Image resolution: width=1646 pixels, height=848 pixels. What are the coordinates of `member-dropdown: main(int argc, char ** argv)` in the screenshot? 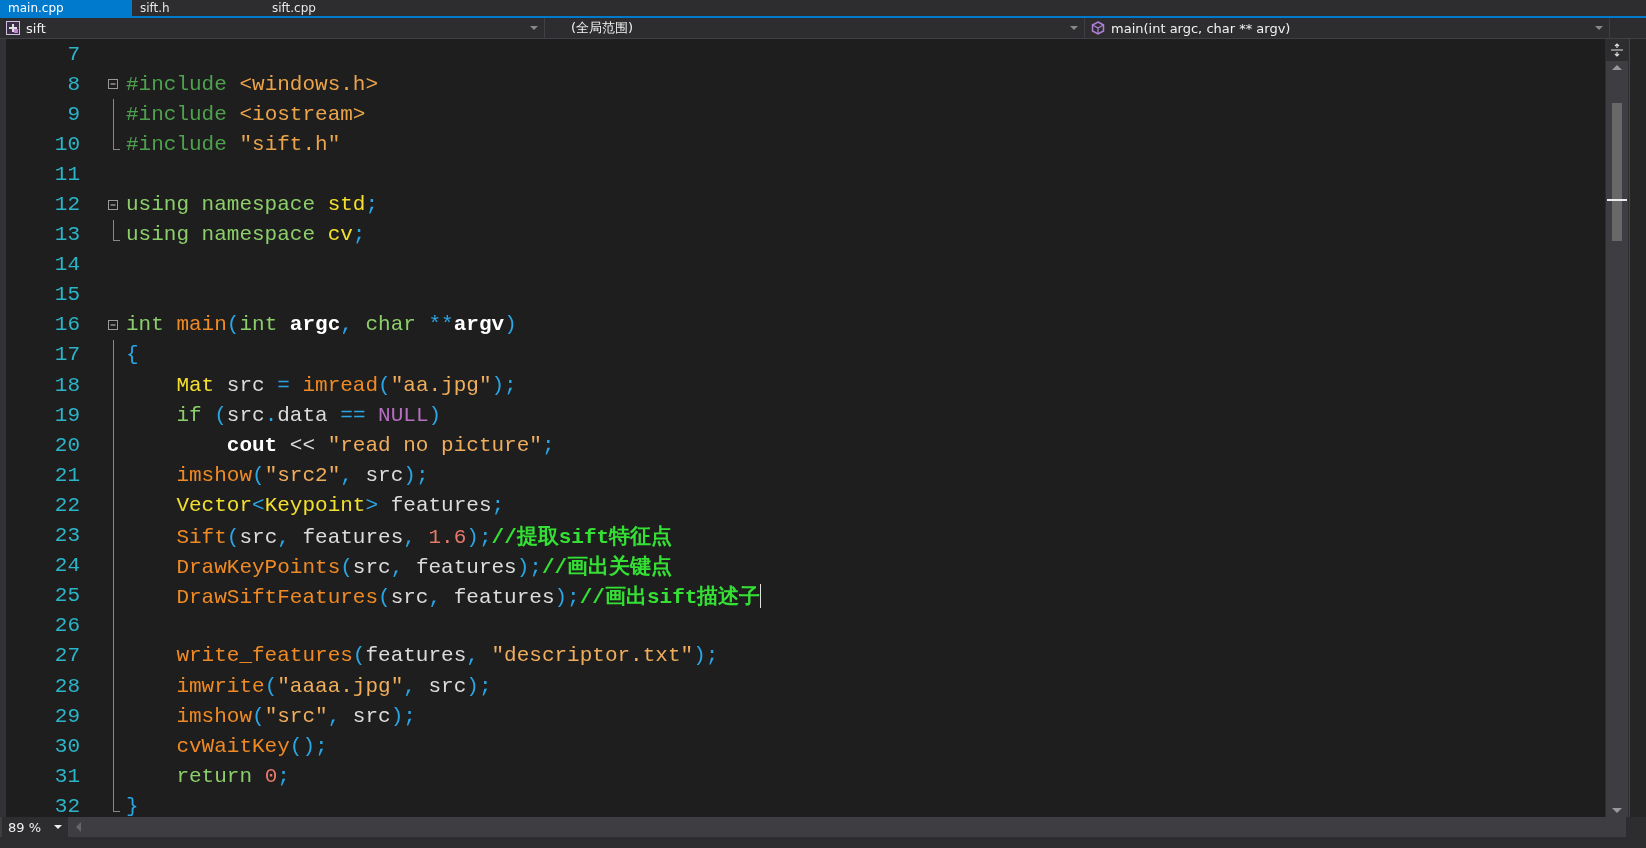 It's located at (1347, 28).